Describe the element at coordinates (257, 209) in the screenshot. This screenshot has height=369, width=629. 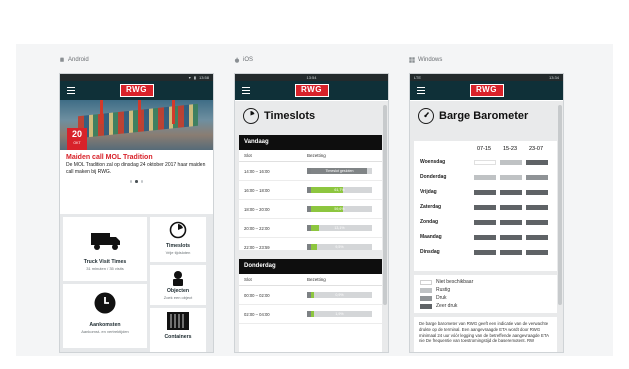
I see `timeslot-time: 18:00 – 20:00` at that location.